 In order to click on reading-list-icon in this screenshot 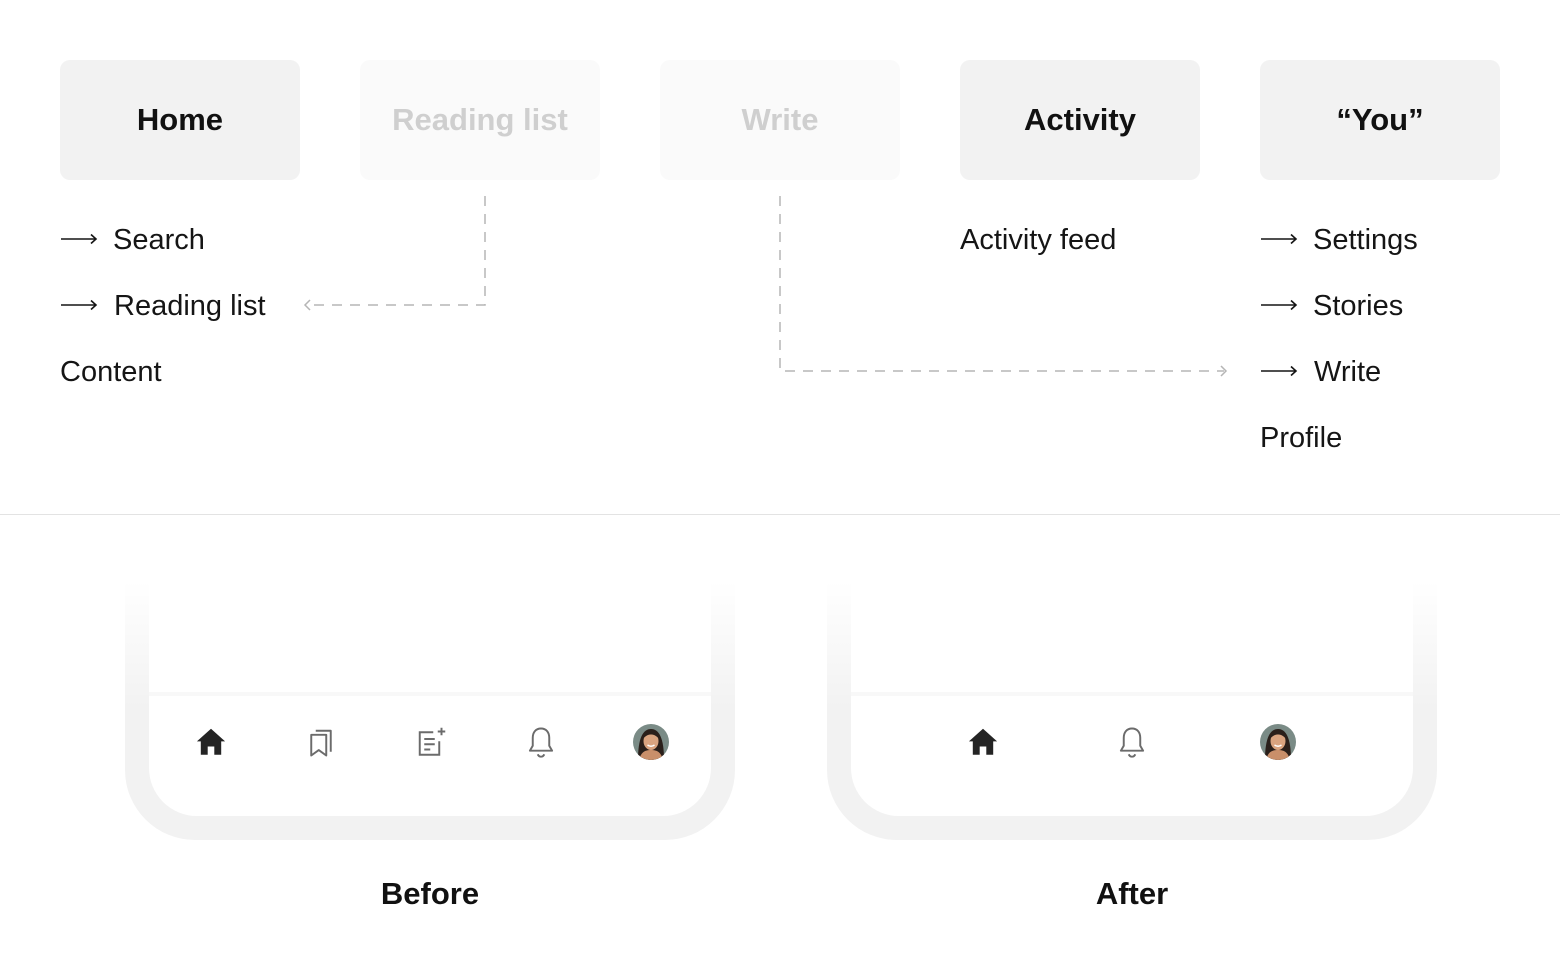, I will do `click(321, 742)`.